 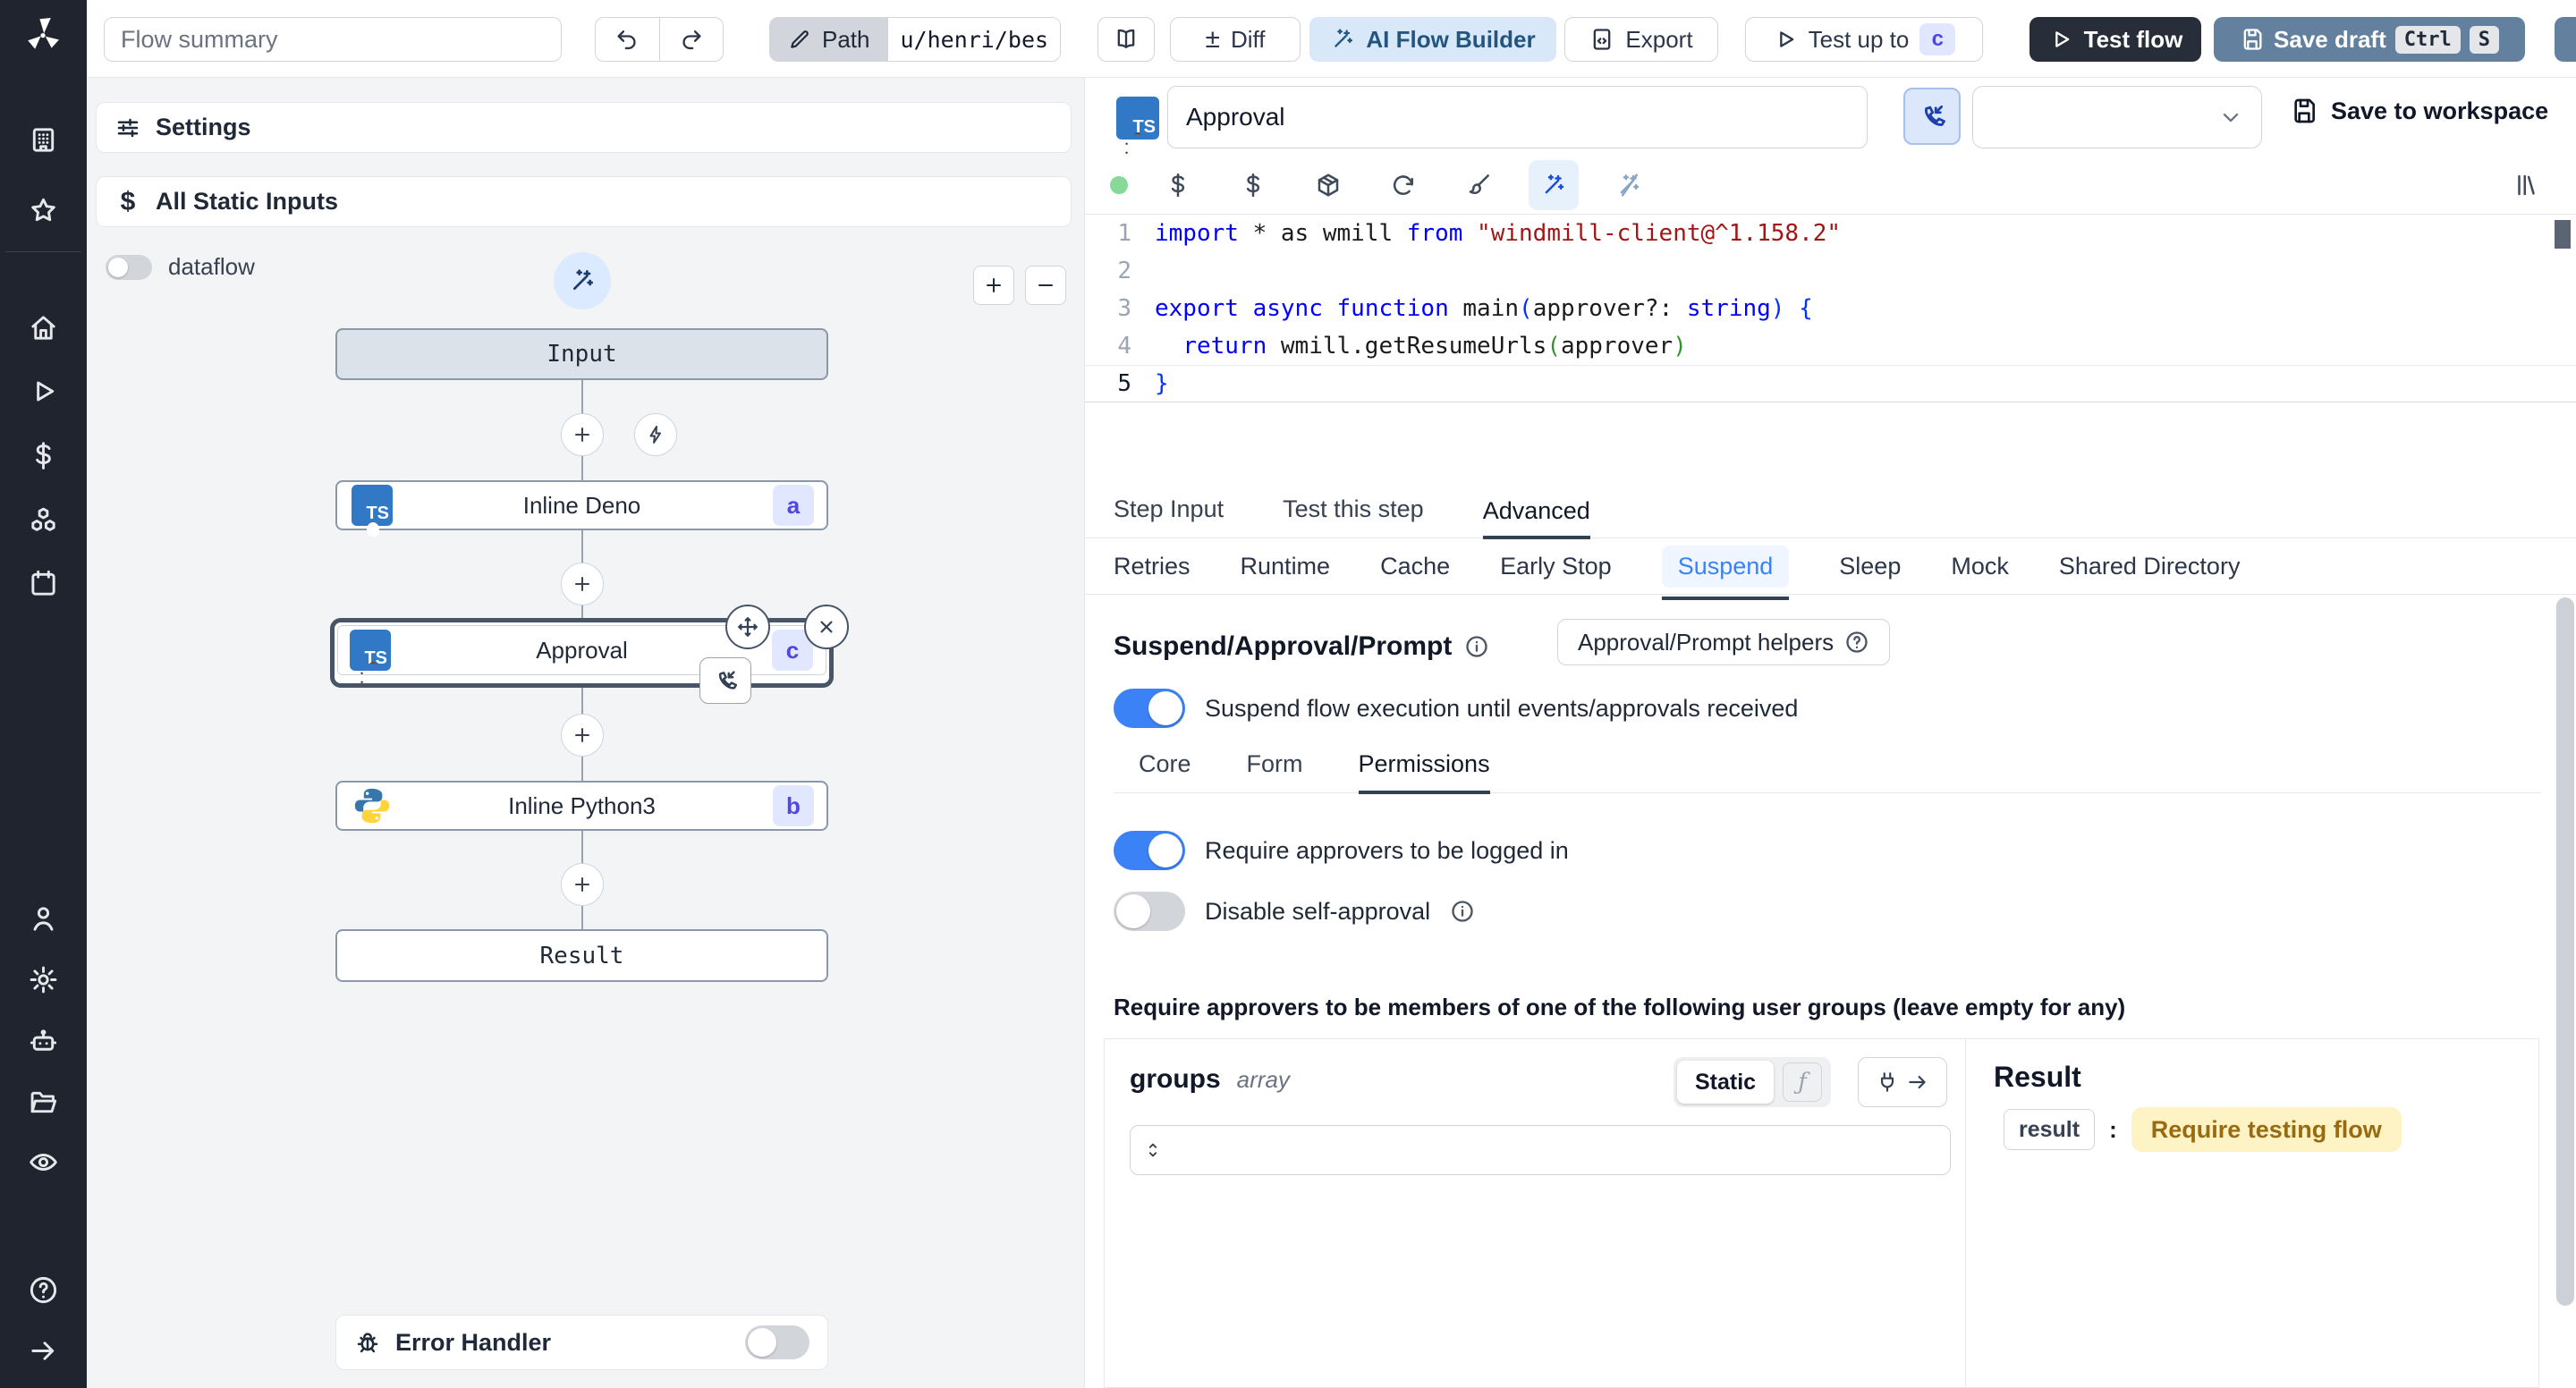 I want to click on step-name-input, so click(x=1517, y=117).